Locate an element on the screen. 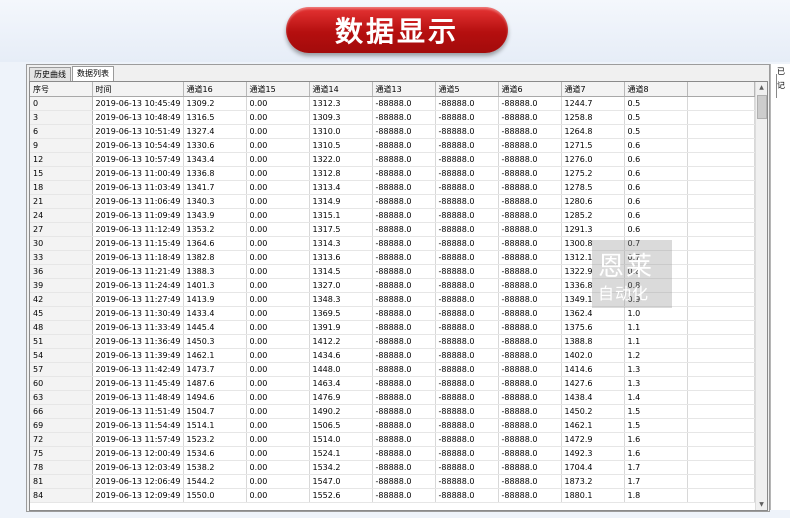 This screenshot has height=518, width=790. table-cell: 1490.2 is located at coordinates (341, 411).